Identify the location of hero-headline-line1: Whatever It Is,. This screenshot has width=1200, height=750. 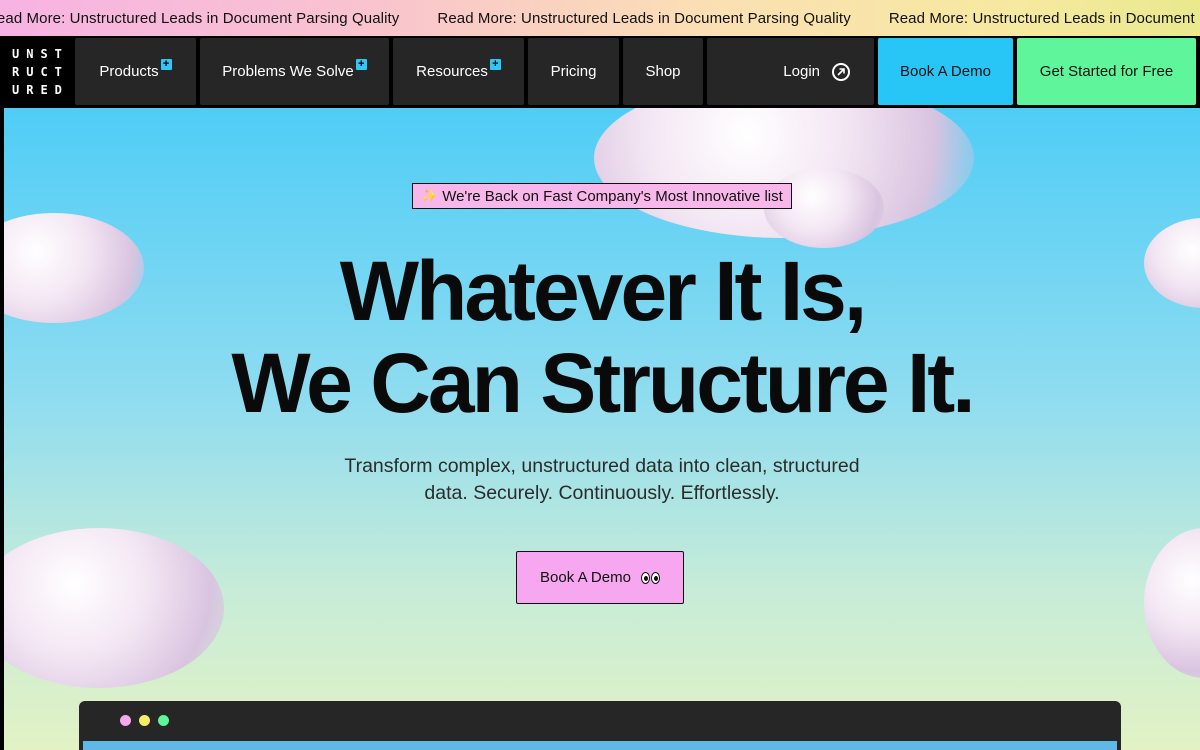
(603, 291).